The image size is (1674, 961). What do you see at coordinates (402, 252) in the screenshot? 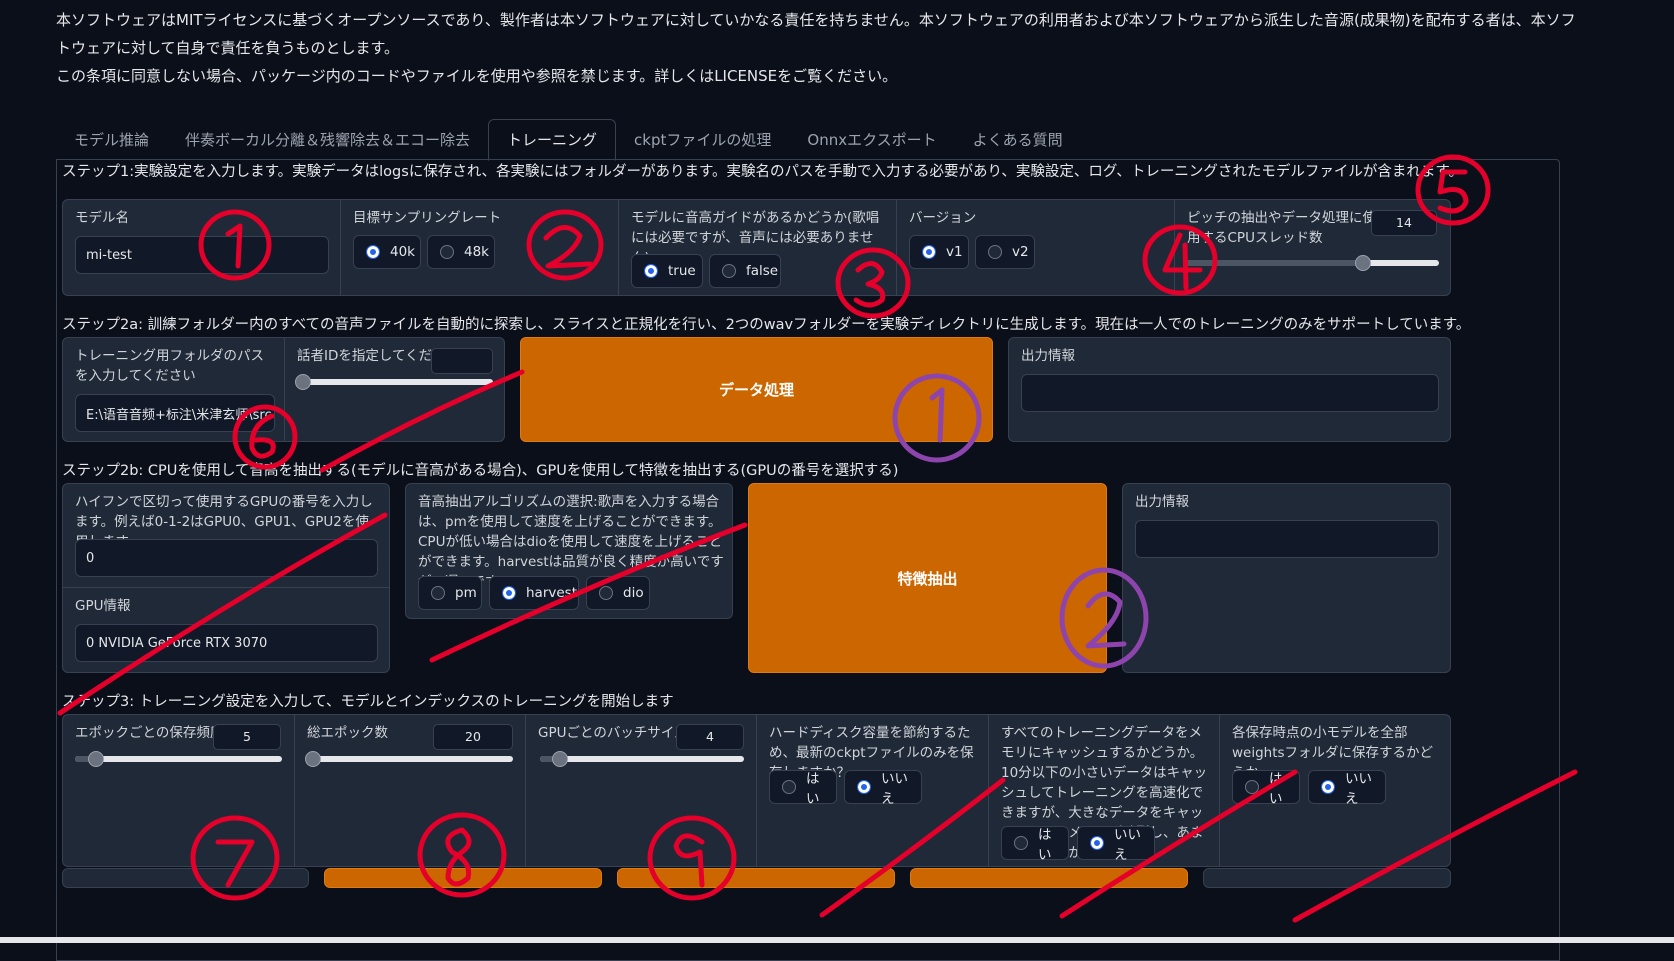
I see `radio-label: 40k` at bounding box center [402, 252].